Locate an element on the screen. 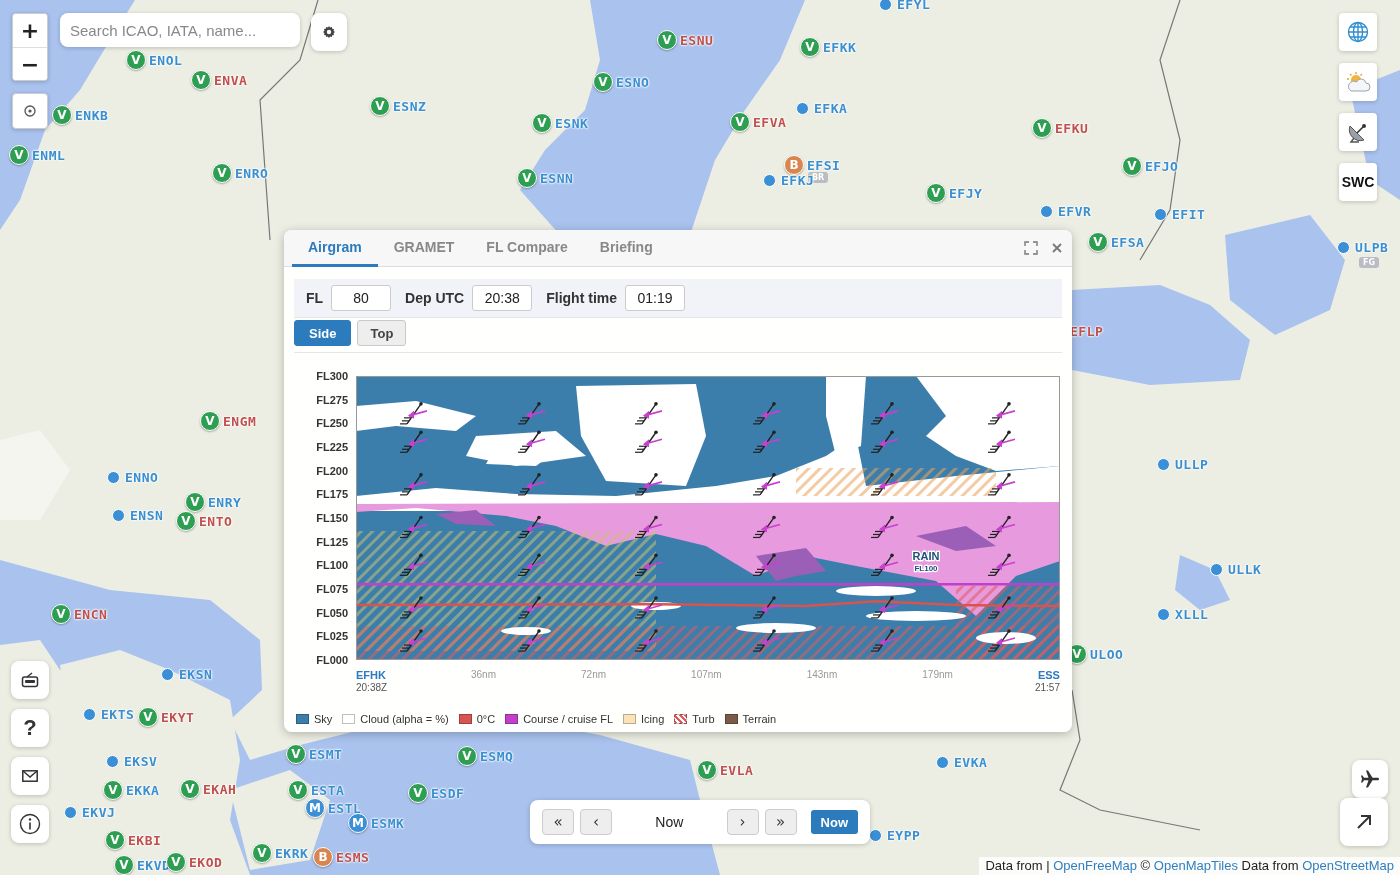 This screenshot has height=875, width=1400. airport-code: EKSV is located at coordinates (141, 761).